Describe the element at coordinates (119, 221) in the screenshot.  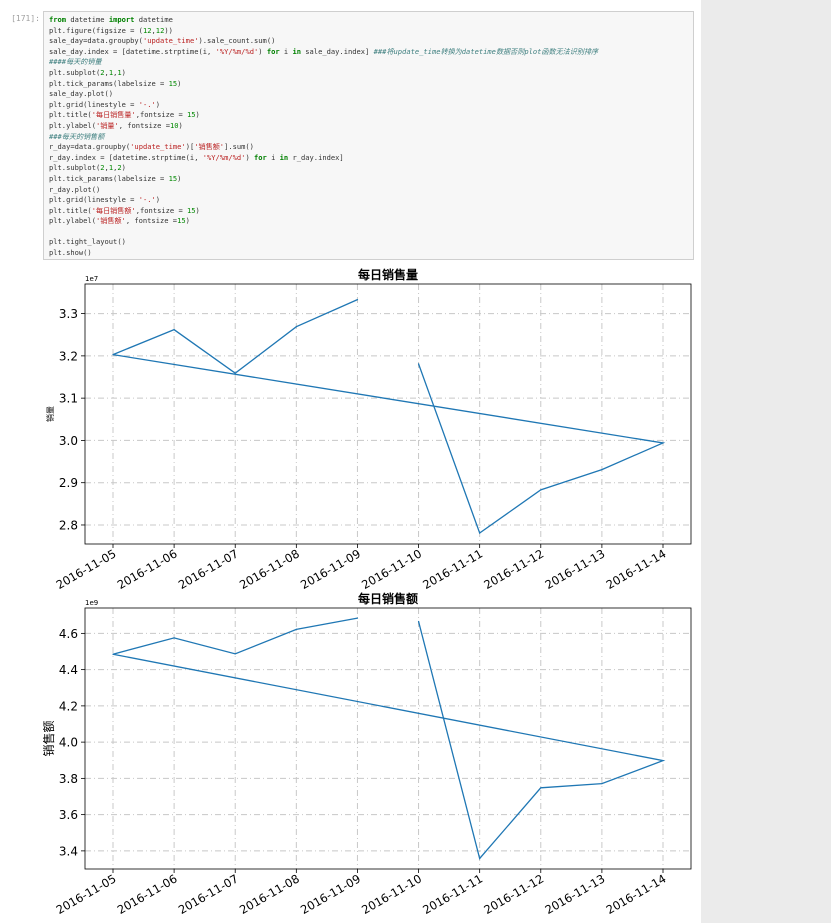
I see `code-line: plt.ylabel('销售额', fontsize =15)` at that location.